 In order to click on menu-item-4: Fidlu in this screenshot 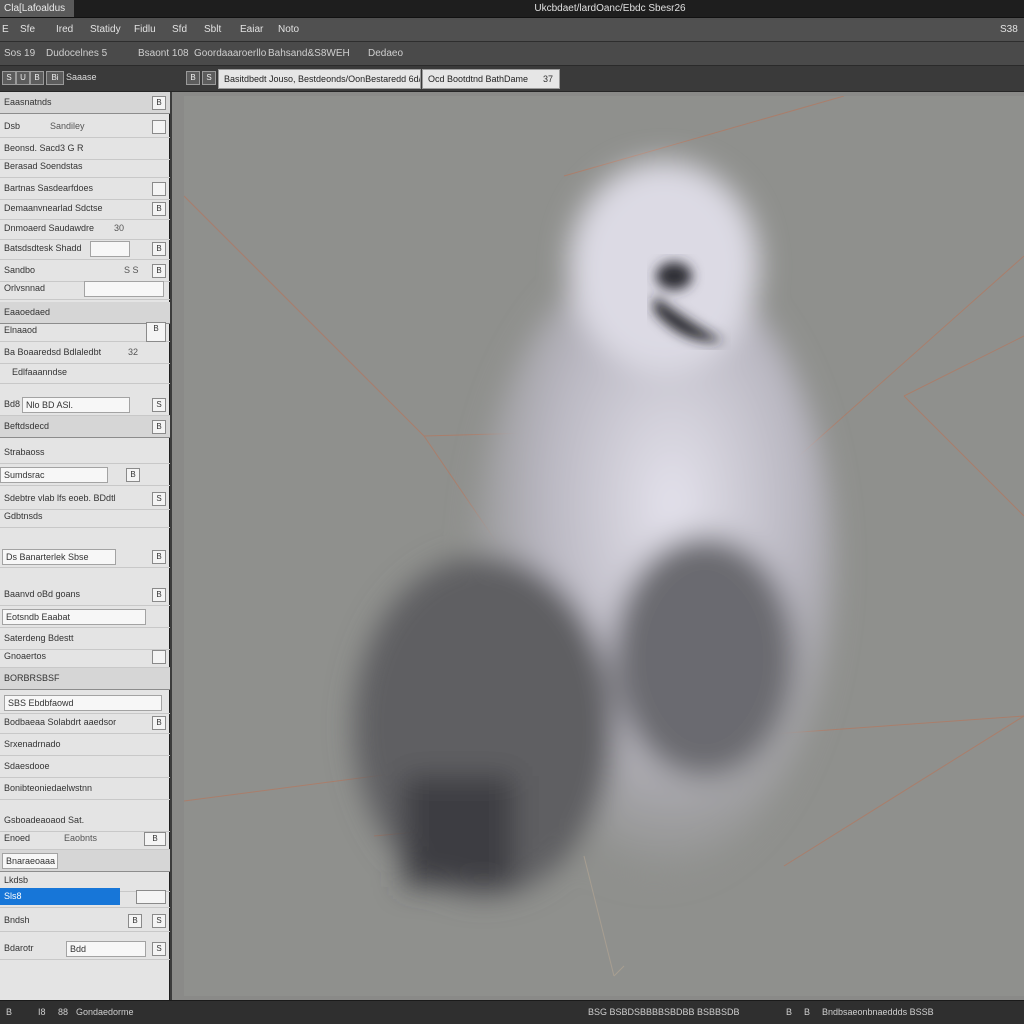, I will do `click(145, 29)`.